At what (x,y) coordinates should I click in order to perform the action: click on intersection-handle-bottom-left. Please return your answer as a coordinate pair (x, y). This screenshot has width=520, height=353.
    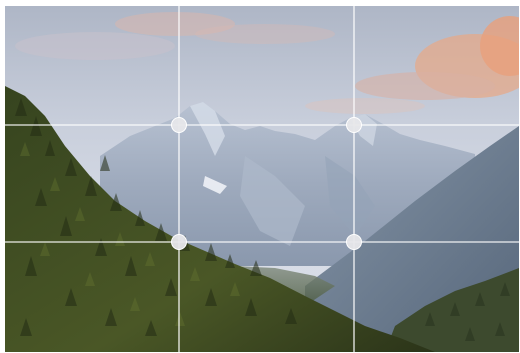
    Looking at the image, I should click on (179, 242).